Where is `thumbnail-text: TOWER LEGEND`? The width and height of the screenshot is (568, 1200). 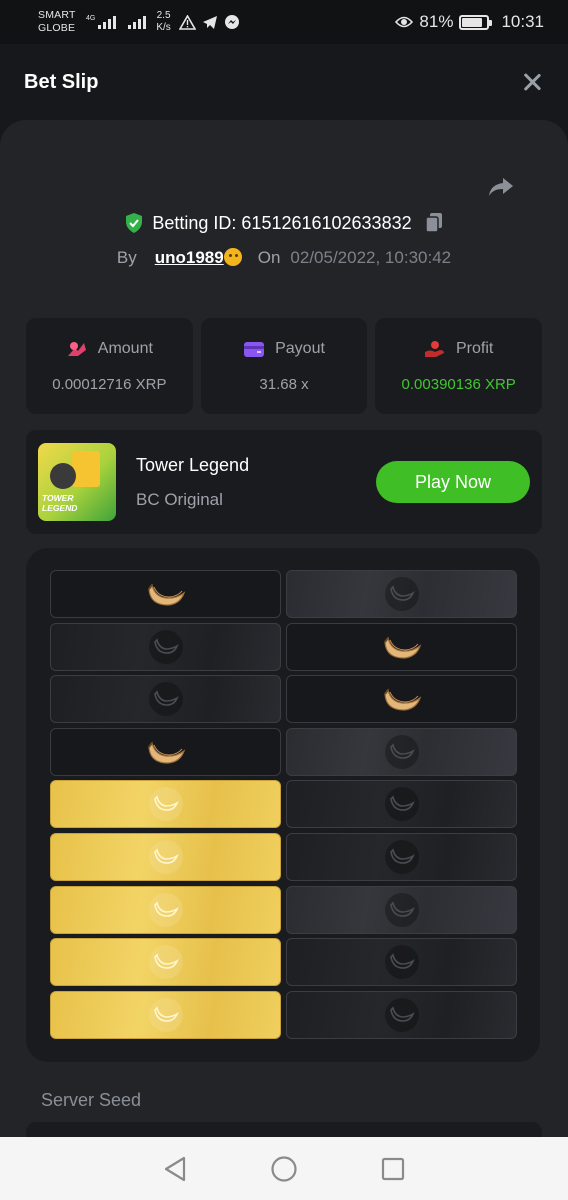
thumbnail-text: TOWER LEGEND is located at coordinates (59, 503).